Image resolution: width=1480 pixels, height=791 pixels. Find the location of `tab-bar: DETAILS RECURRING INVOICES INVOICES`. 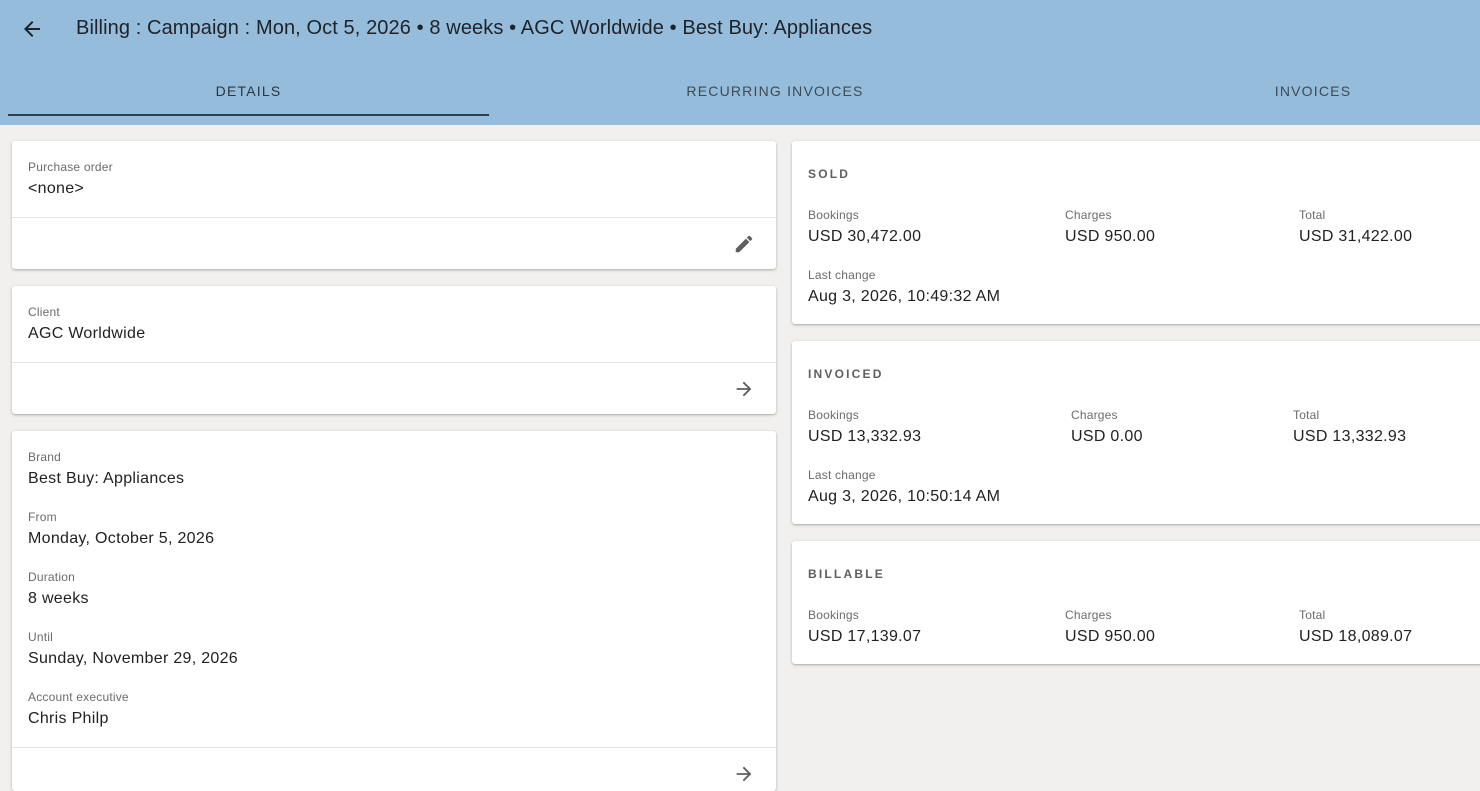

tab-bar: DETAILS RECURRING INVOICES INVOICES is located at coordinates (744, 91).